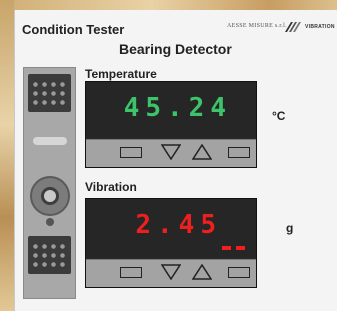 The height and width of the screenshot is (311, 337). I want to click on vibration-controls, so click(171, 273).